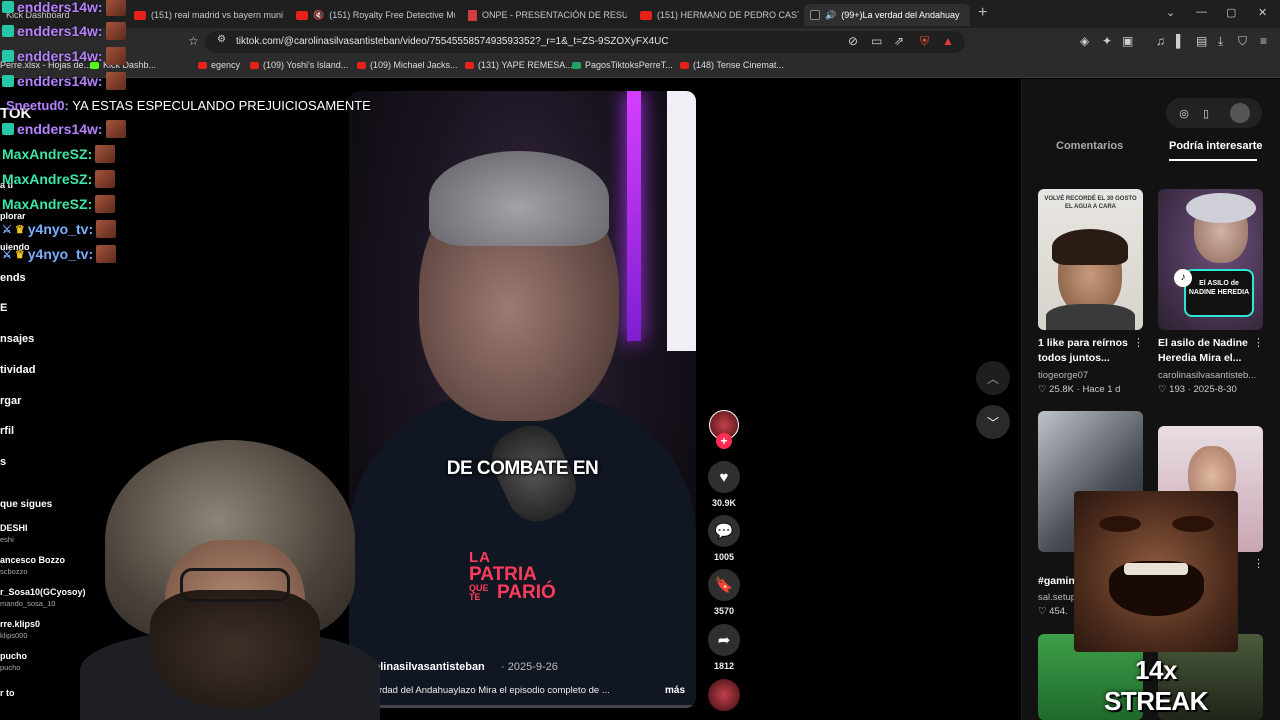 Image resolution: width=1280 pixels, height=720 pixels. I want to click on like-count: 193, so click(1177, 389).